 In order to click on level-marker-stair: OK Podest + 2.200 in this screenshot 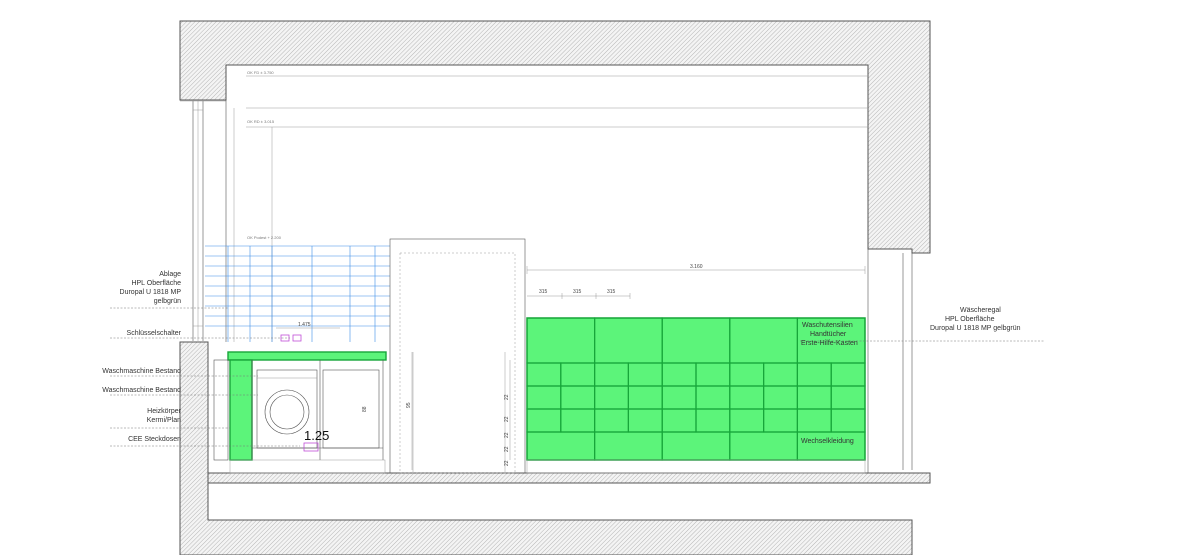, I will do `click(264, 237)`.